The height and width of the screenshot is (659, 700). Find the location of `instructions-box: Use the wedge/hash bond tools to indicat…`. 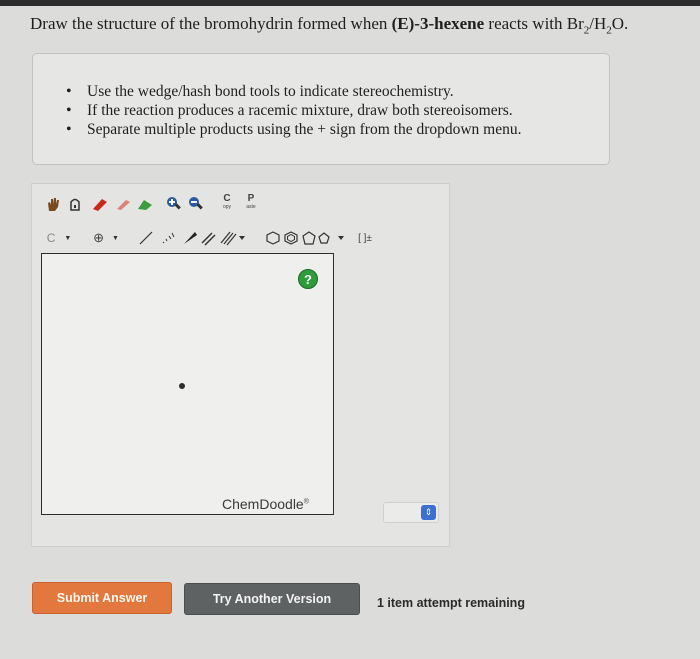

instructions-box: Use the wedge/hash bond tools to indicat… is located at coordinates (321, 109).